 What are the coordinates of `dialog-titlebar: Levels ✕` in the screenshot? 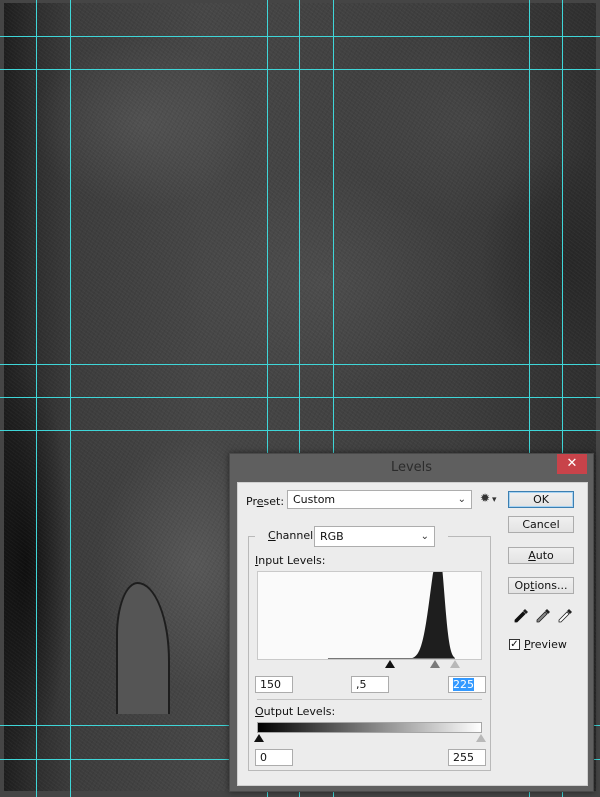 It's located at (411, 468).